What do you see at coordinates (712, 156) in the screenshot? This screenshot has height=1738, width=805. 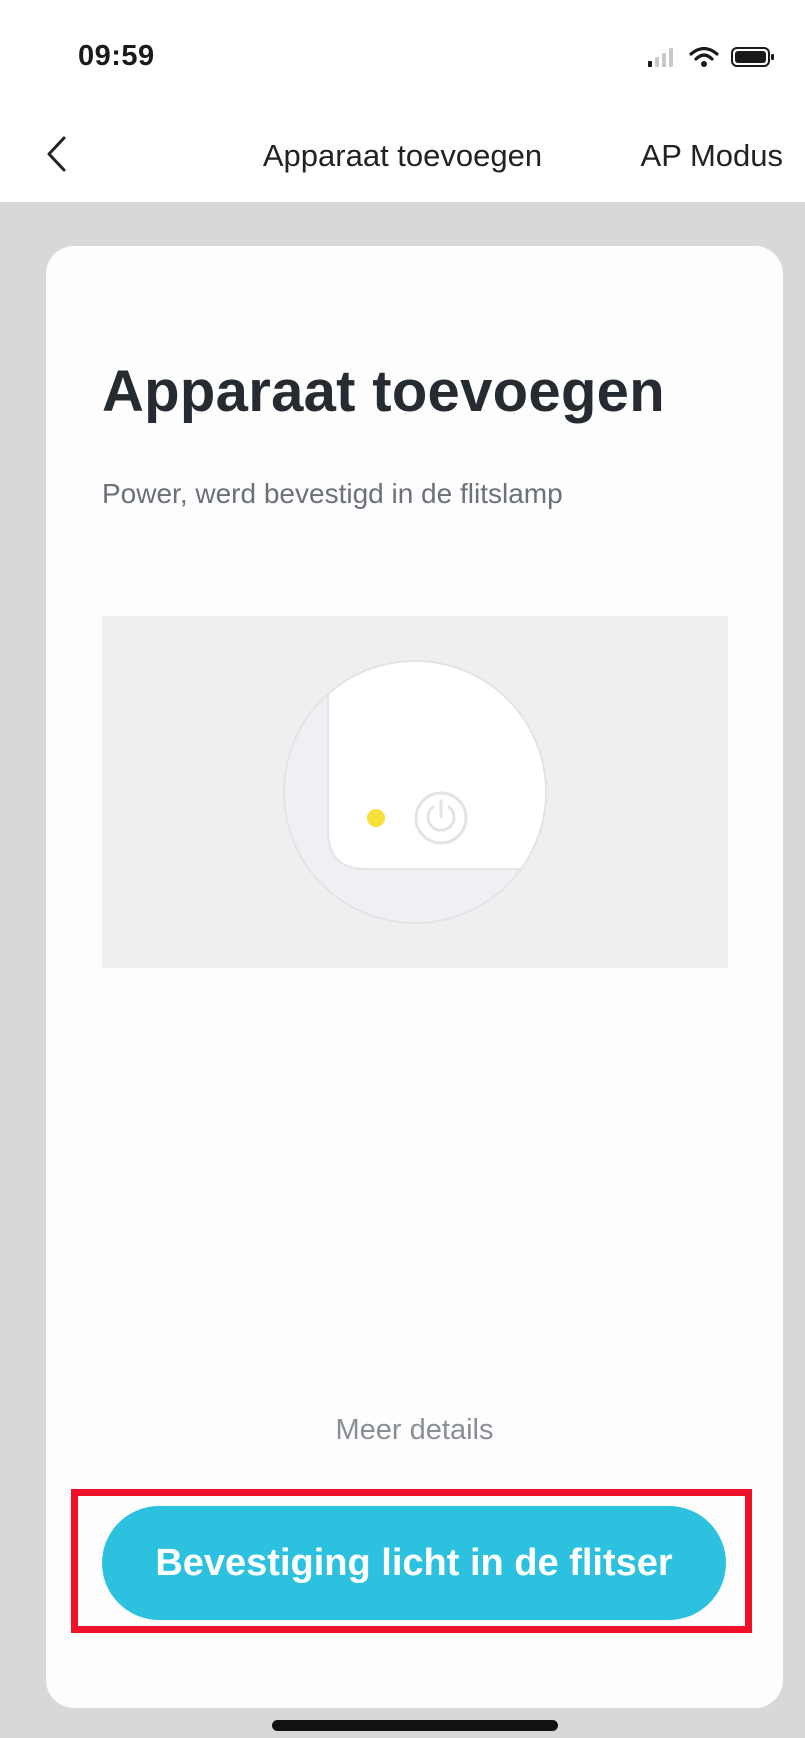 I see `ap-mode-button: AP Modus` at bounding box center [712, 156].